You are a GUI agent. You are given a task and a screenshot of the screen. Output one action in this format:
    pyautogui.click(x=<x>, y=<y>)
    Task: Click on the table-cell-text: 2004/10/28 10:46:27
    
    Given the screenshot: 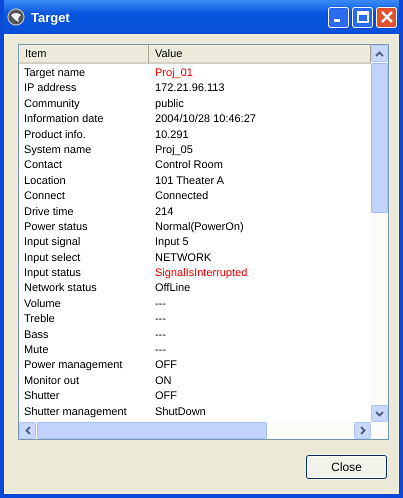 What is the action you would take?
    pyautogui.click(x=205, y=120)
    